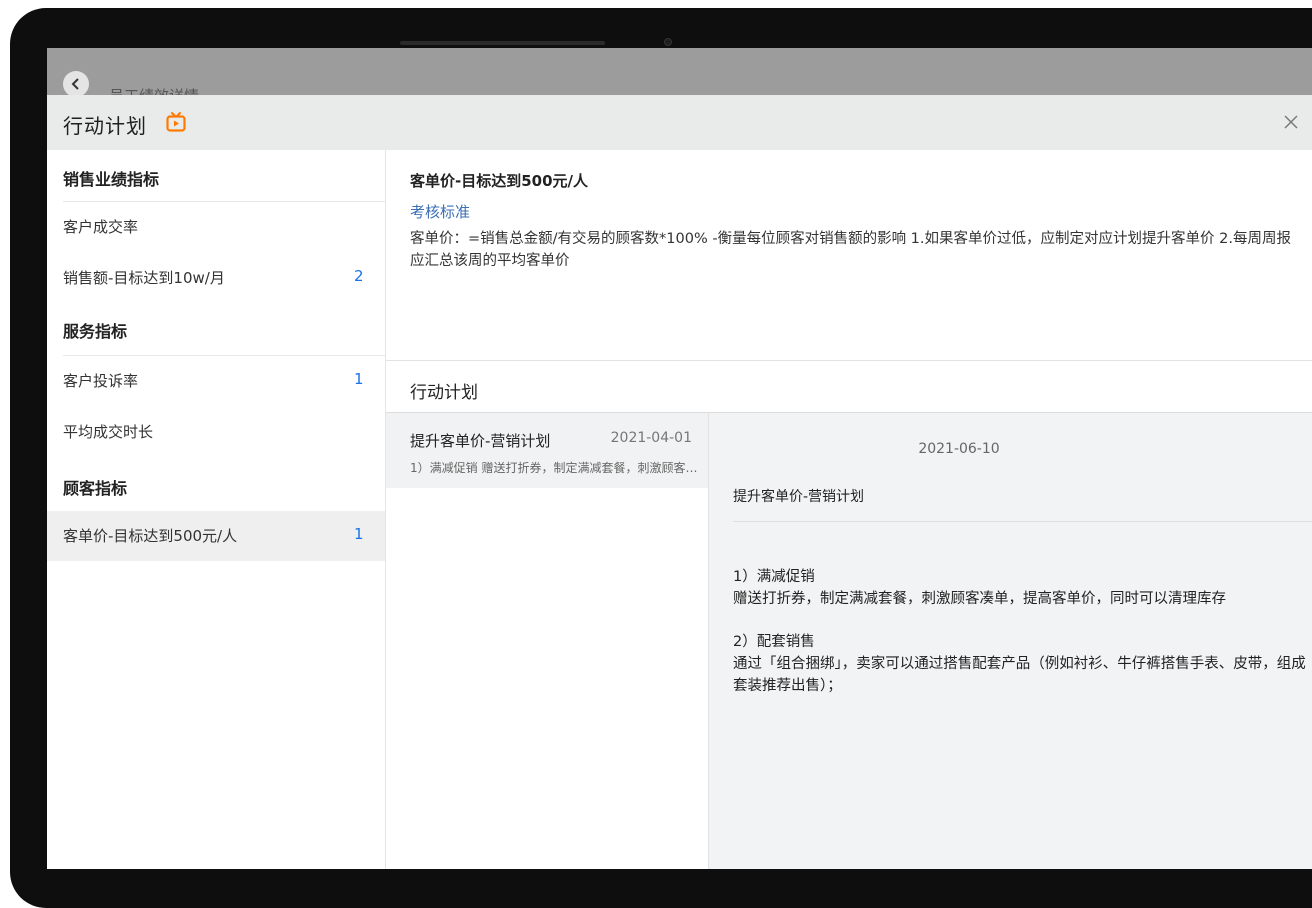 The height and width of the screenshot is (908, 1312). Describe the element at coordinates (150, 536) in the screenshot. I see `sidebar-item-label: 客单价-目标达到500元/人` at that location.